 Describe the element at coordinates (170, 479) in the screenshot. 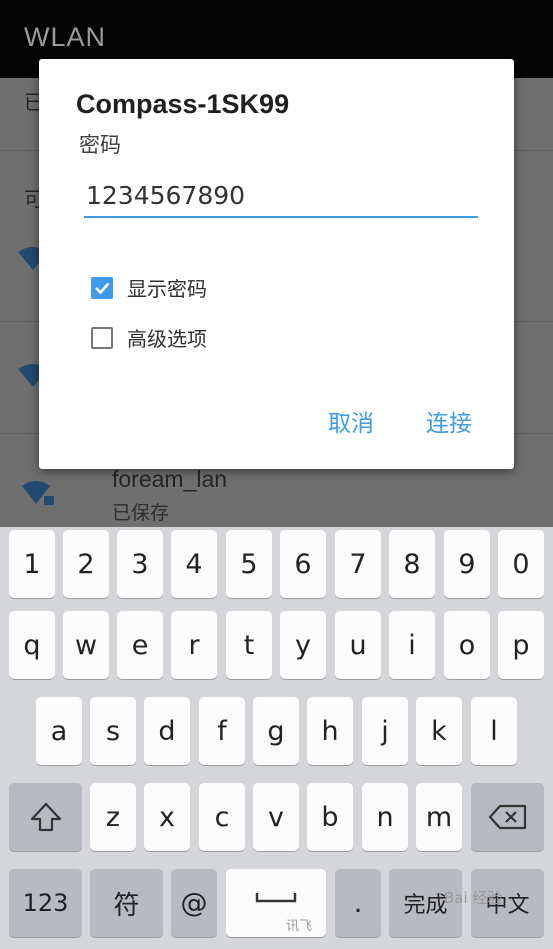

I see `network-name: foream_lan` at that location.